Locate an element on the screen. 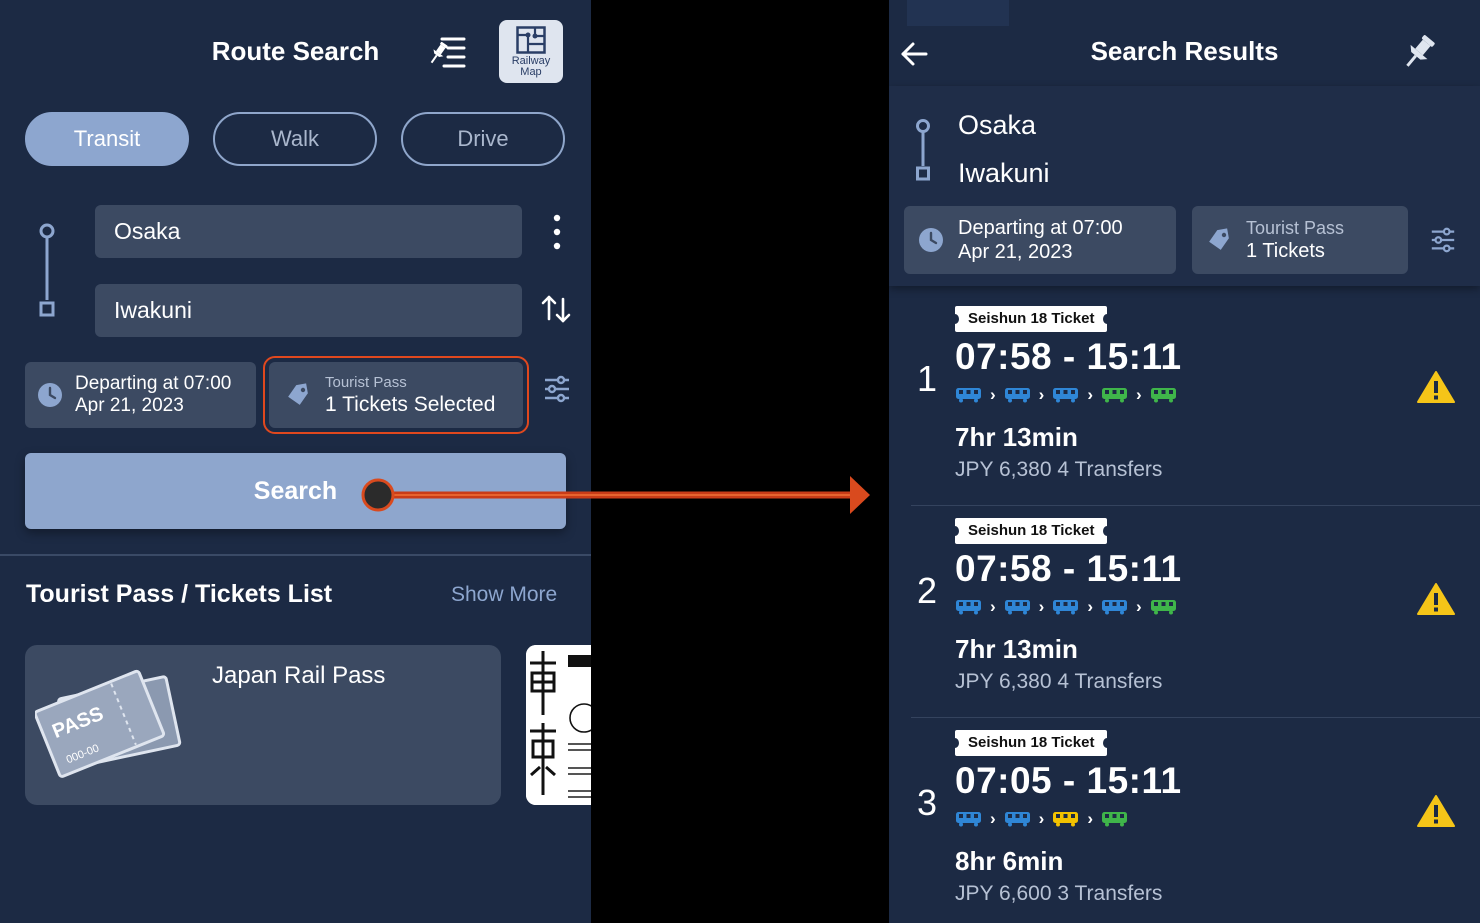  tokyo-ticket-card is located at coordinates (558, 725).